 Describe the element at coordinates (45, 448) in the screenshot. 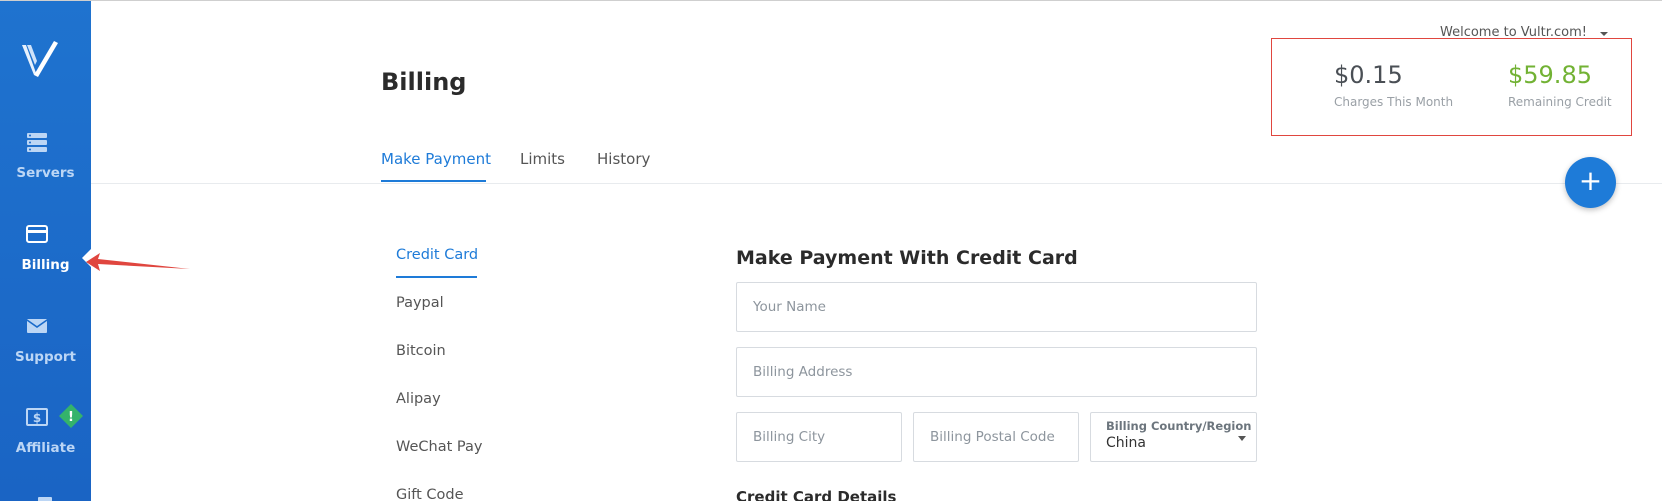

I see `sidebar-item-label: Affiliate` at that location.